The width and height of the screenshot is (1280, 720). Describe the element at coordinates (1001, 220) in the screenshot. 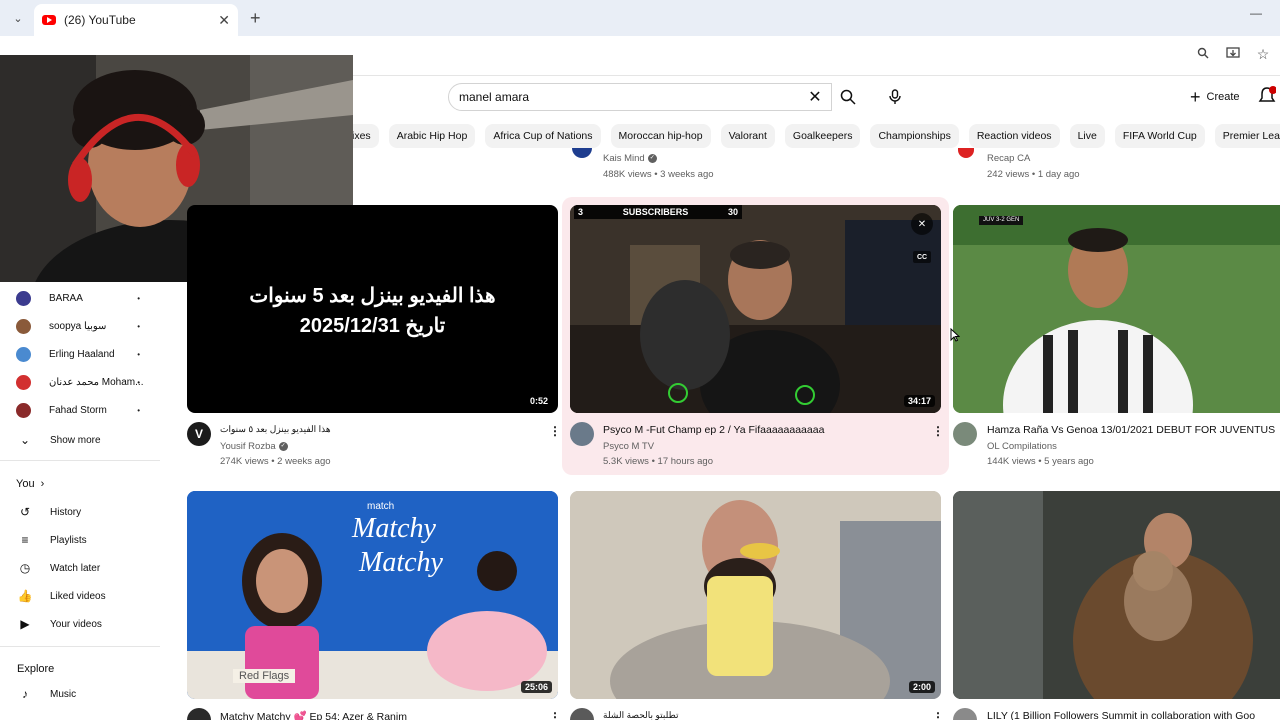

I see `score-overlay: JUV 3-2 GEN` at that location.